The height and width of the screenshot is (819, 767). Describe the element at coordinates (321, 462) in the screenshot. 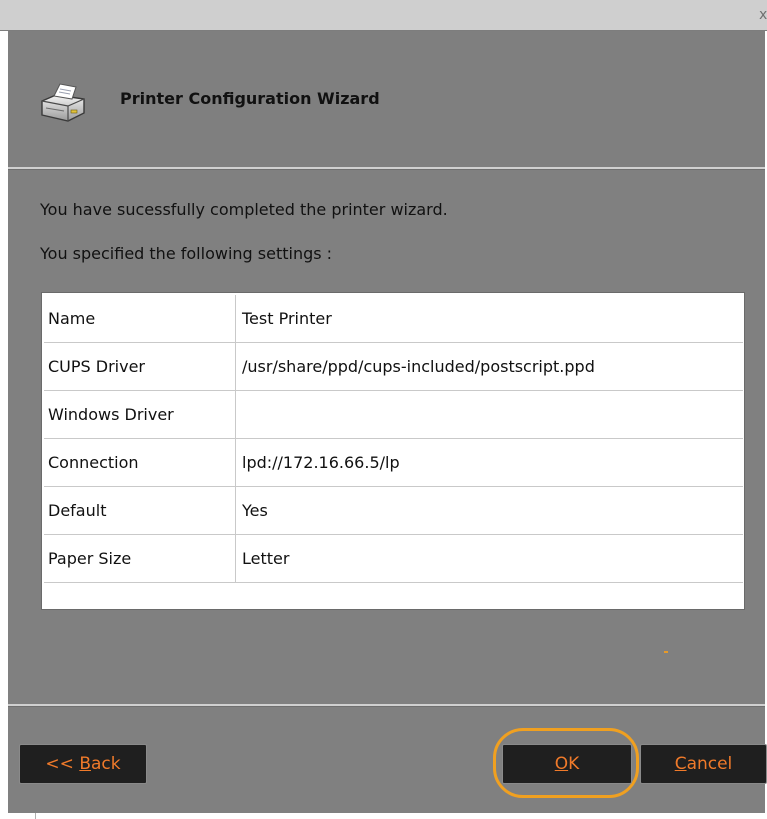

I see `setting-value: lpd://172.16.66.5/lp` at that location.